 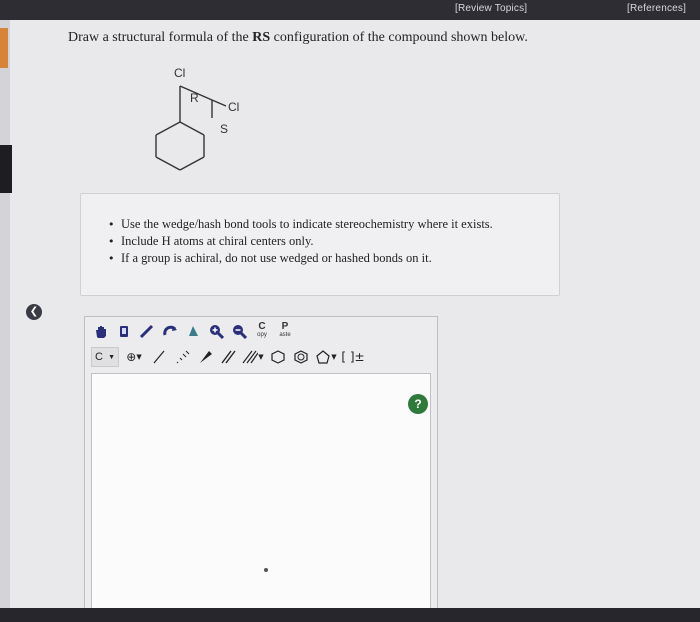 What do you see at coordinates (4, 48) in the screenshot?
I see `left-accent-bar` at bounding box center [4, 48].